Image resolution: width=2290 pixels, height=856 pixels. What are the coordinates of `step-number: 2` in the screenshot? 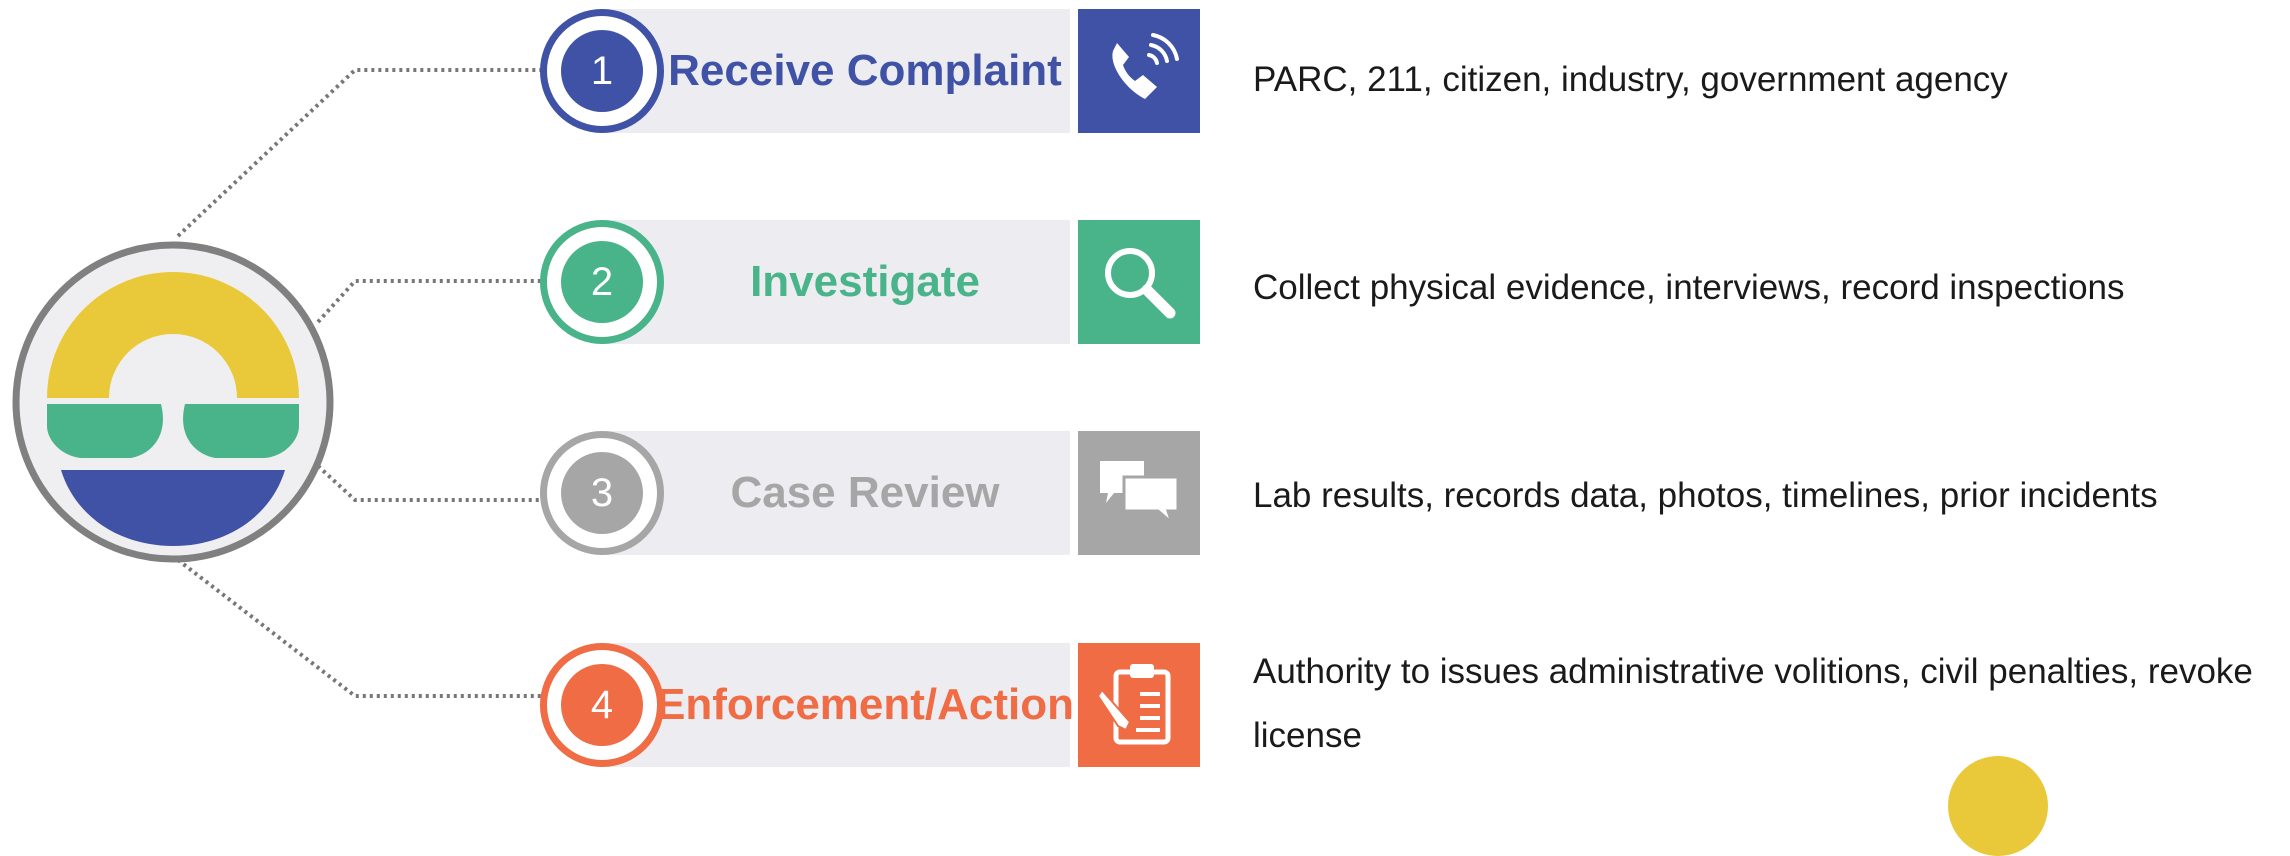 It's located at (602, 282).